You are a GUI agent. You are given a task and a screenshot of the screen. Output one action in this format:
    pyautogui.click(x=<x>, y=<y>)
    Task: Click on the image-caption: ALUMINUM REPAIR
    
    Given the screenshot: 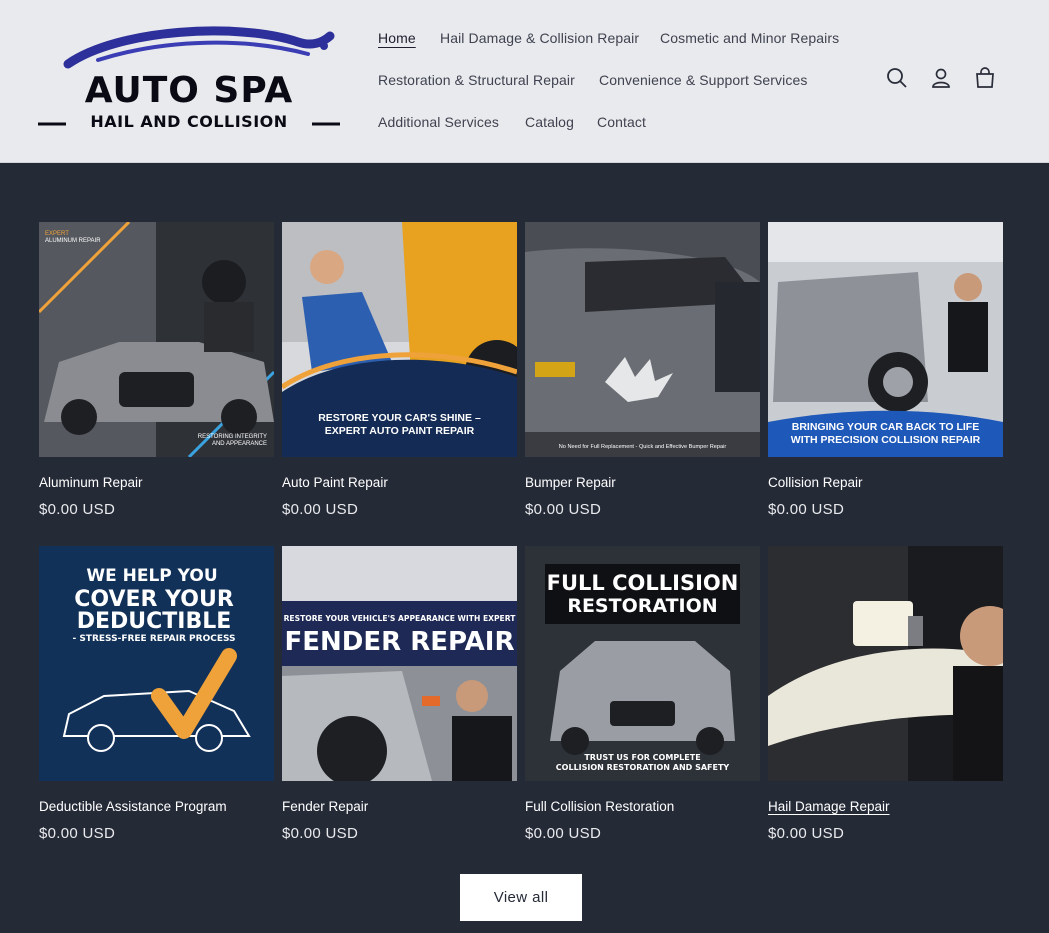 What is the action you would take?
    pyautogui.click(x=73, y=241)
    